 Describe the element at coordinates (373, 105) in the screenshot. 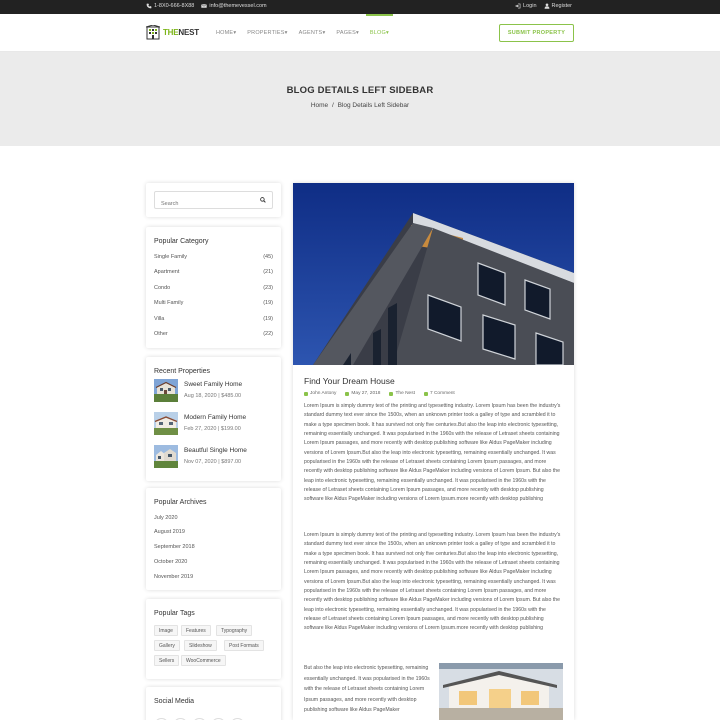

I see `breadcrumb-current: Blog Details Left Sidebar` at that location.